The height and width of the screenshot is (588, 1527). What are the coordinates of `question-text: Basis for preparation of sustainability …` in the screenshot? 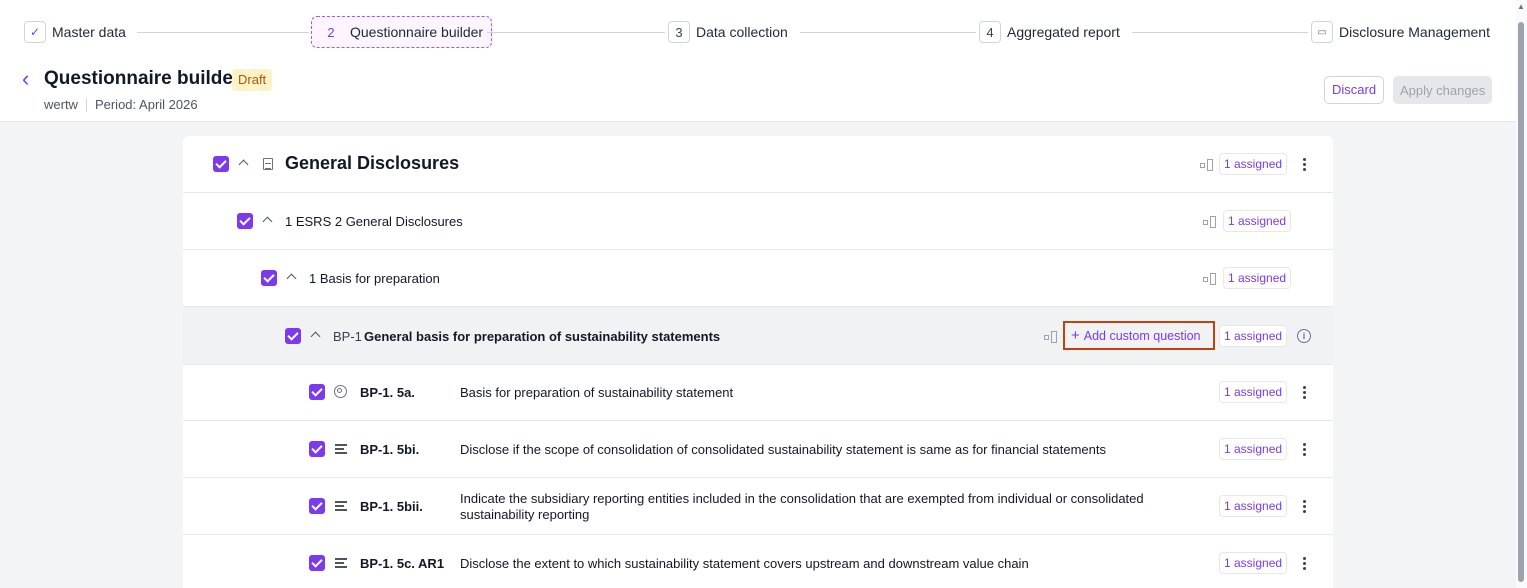 It's located at (597, 392).